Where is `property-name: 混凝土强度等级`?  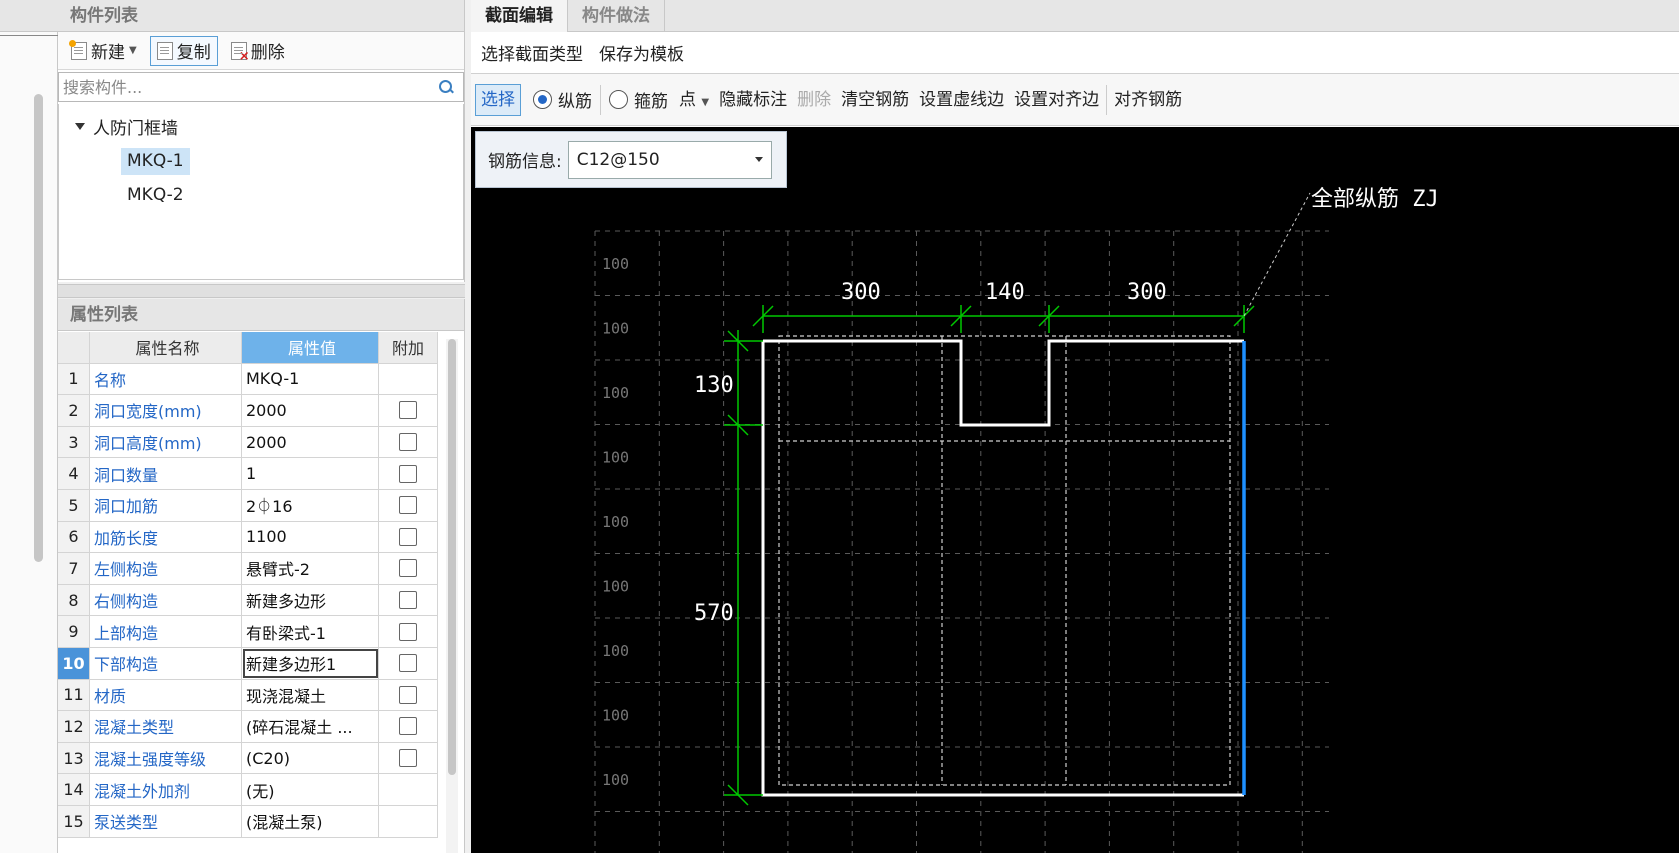
property-name: 混凝土强度等级 is located at coordinates (166, 758).